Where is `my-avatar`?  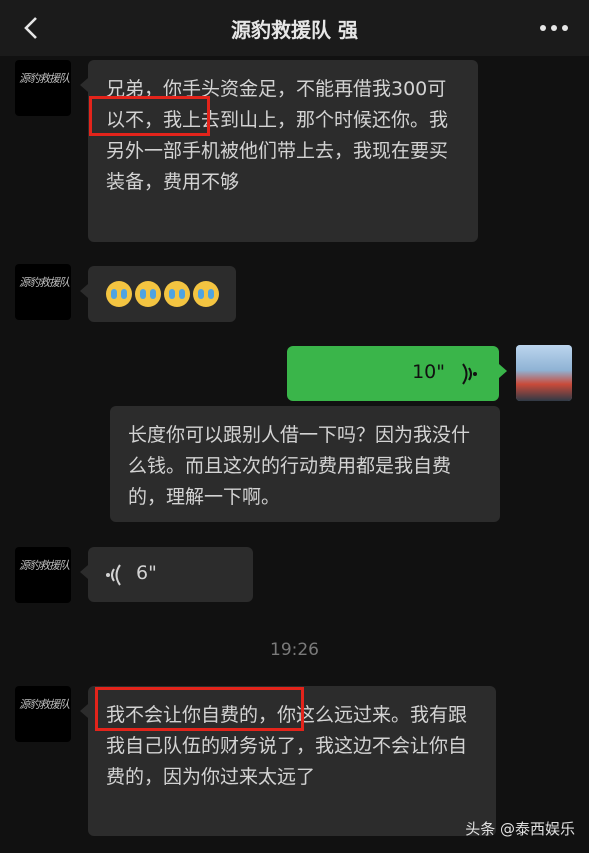
my-avatar is located at coordinates (544, 373).